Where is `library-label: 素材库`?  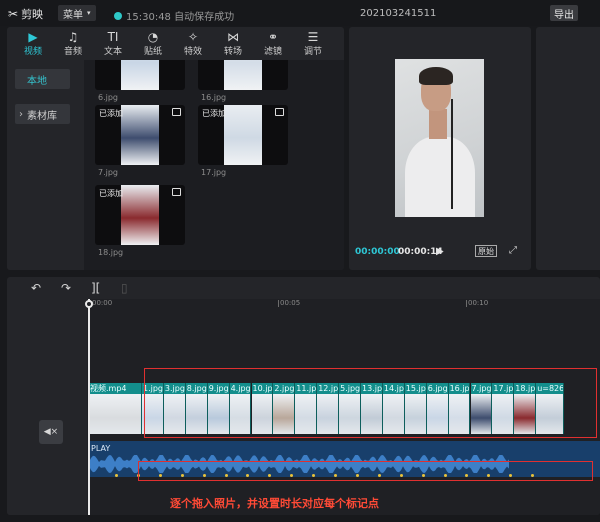 library-label: 素材库 is located at coordinates (42, 116).